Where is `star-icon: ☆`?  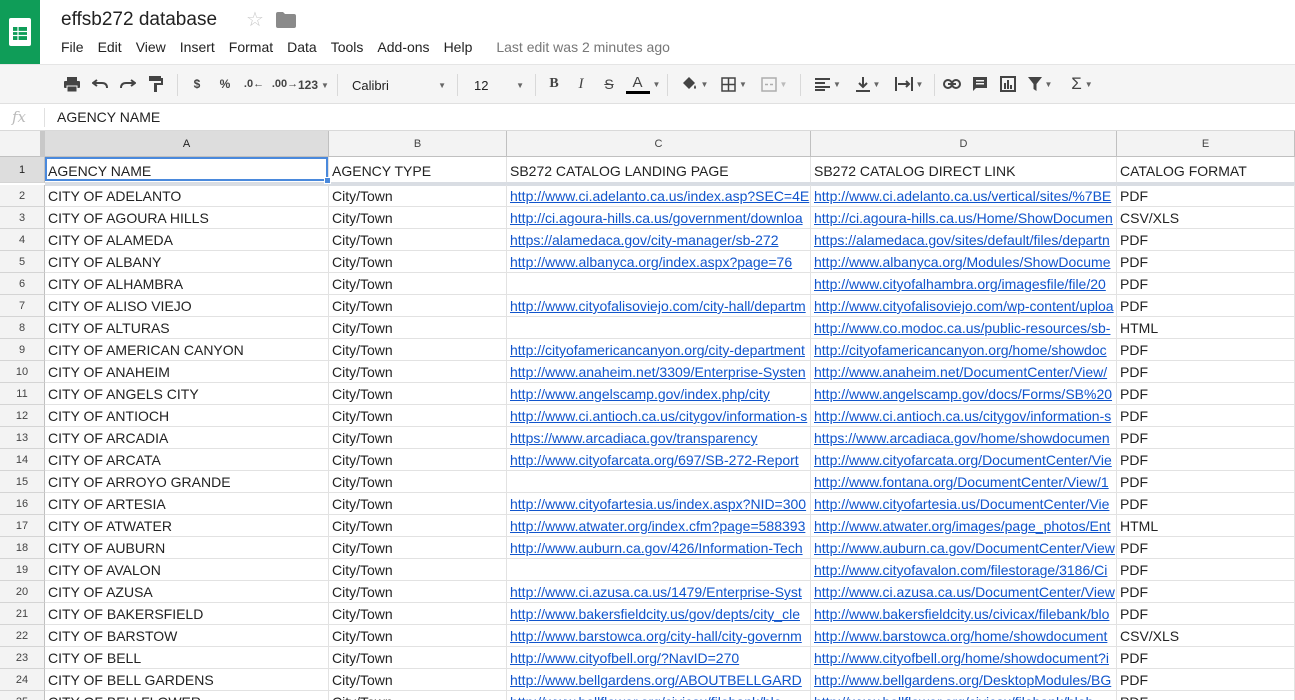 star-icon: ☆ is located at coordinates (255, 20).